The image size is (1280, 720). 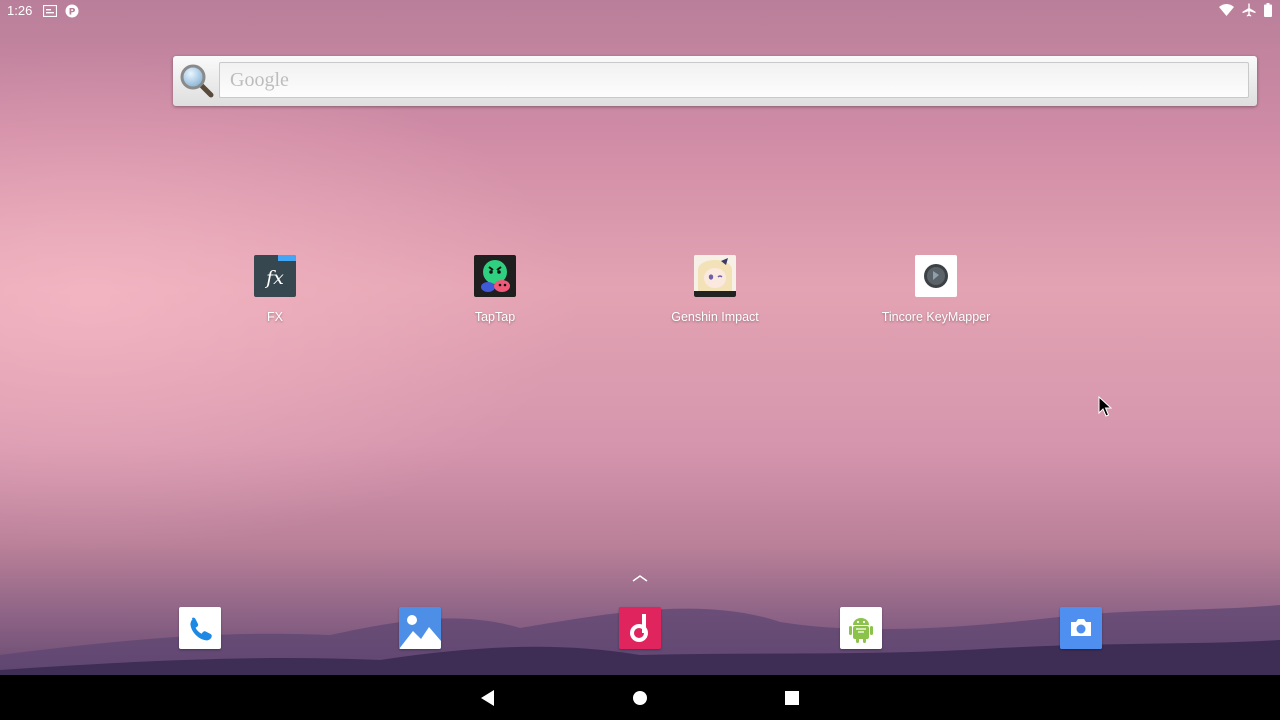 I want to click on camera-icon, so click(x=1081, y=628).